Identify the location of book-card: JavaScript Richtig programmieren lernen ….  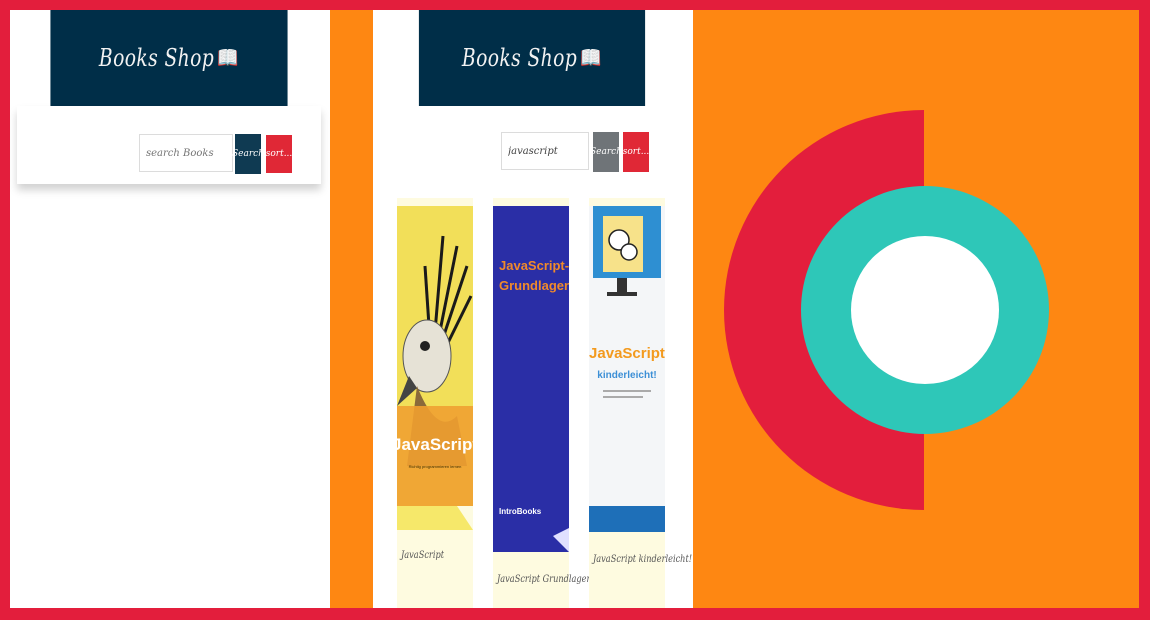
(435, 403).